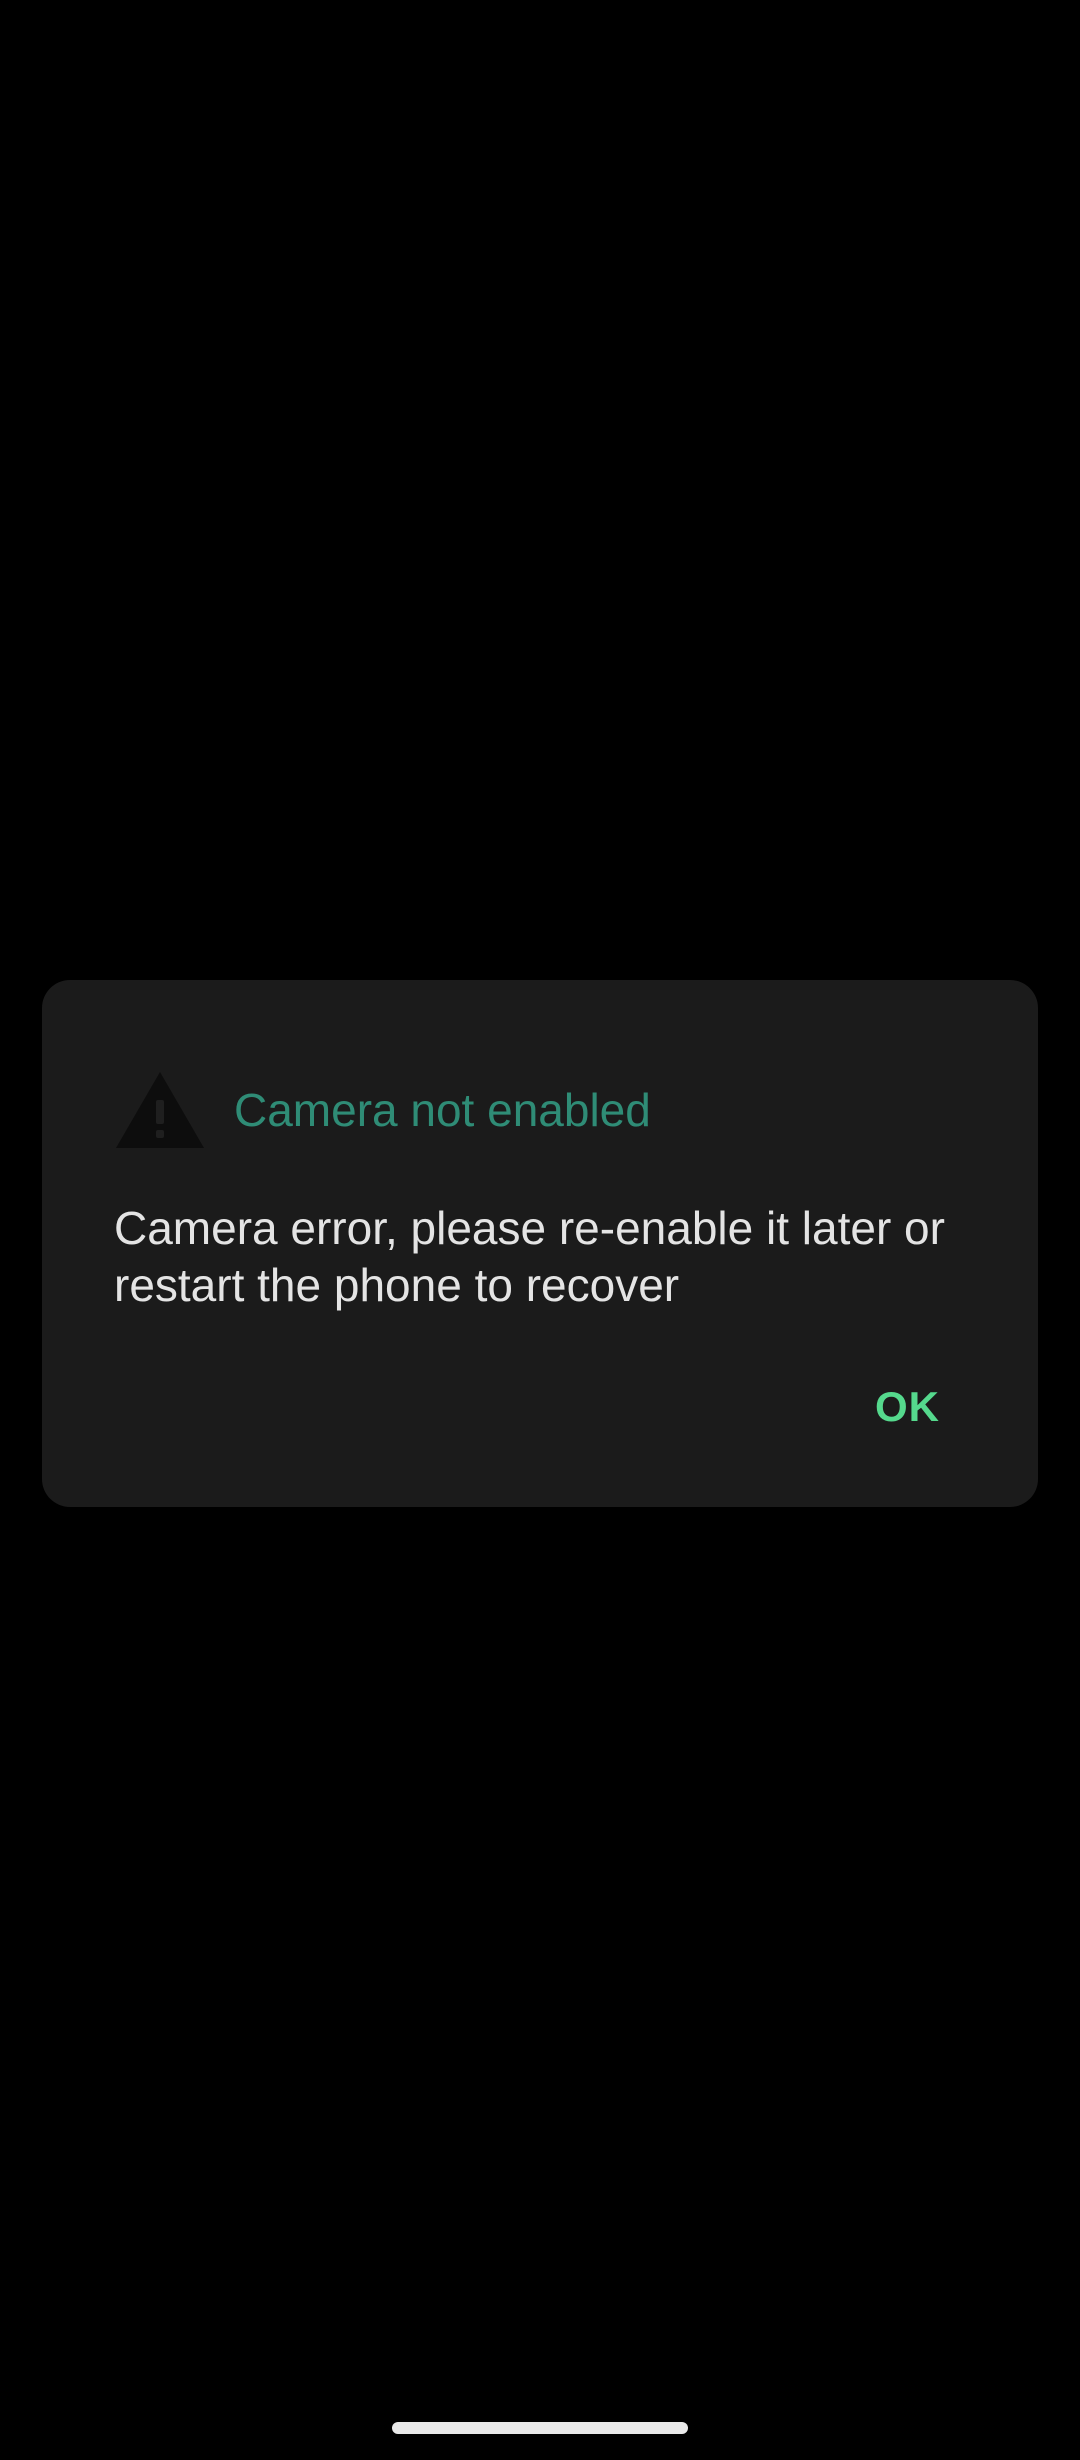  Describe the element at coordinates (540, 2428) in the screenshot. I see `home-indicator` at that location.